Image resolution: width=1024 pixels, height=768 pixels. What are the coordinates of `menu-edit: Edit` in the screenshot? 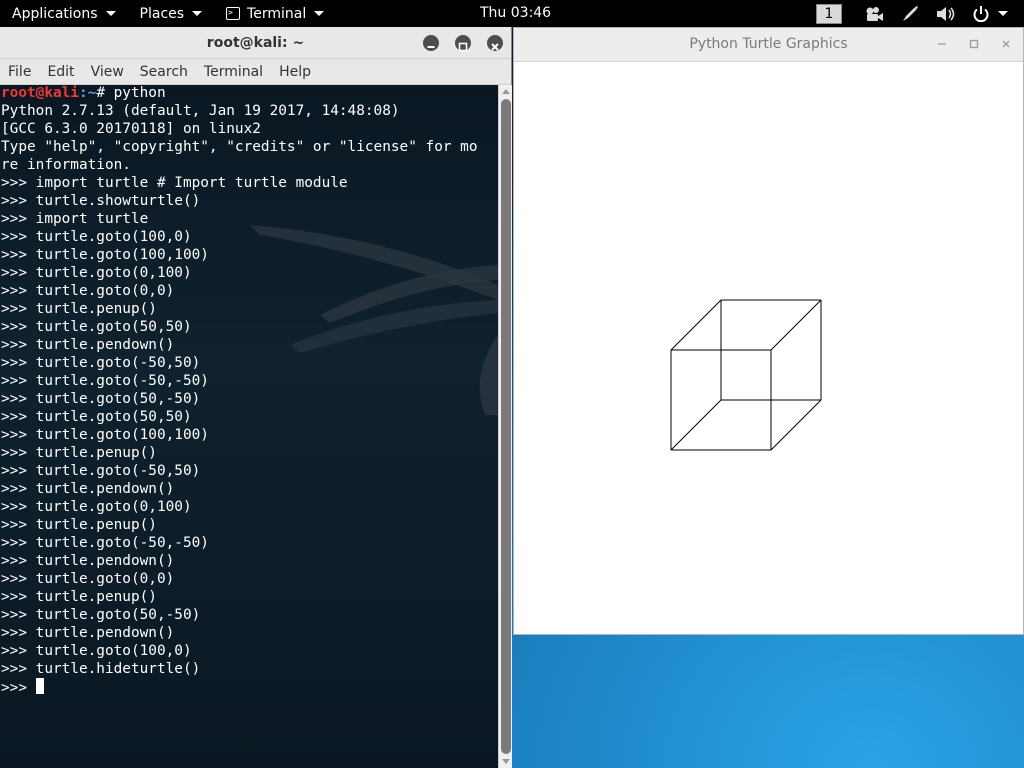 It's located at (60, 72).